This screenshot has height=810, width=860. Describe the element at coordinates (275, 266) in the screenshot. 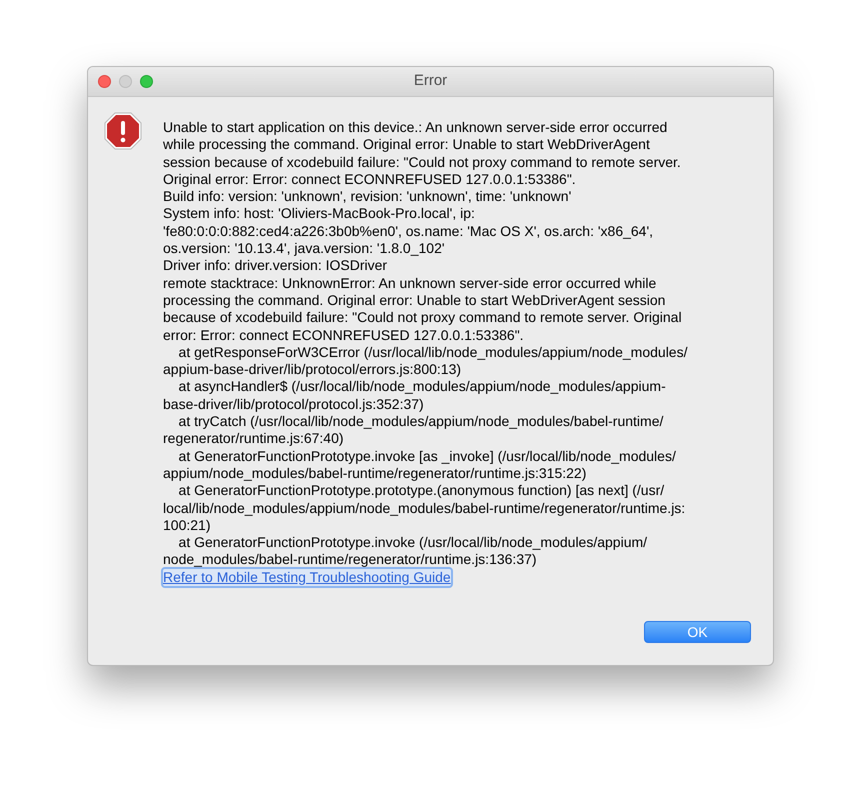

I see `error-message-line: Driver info: driver.version: IOSDriver` at that location.